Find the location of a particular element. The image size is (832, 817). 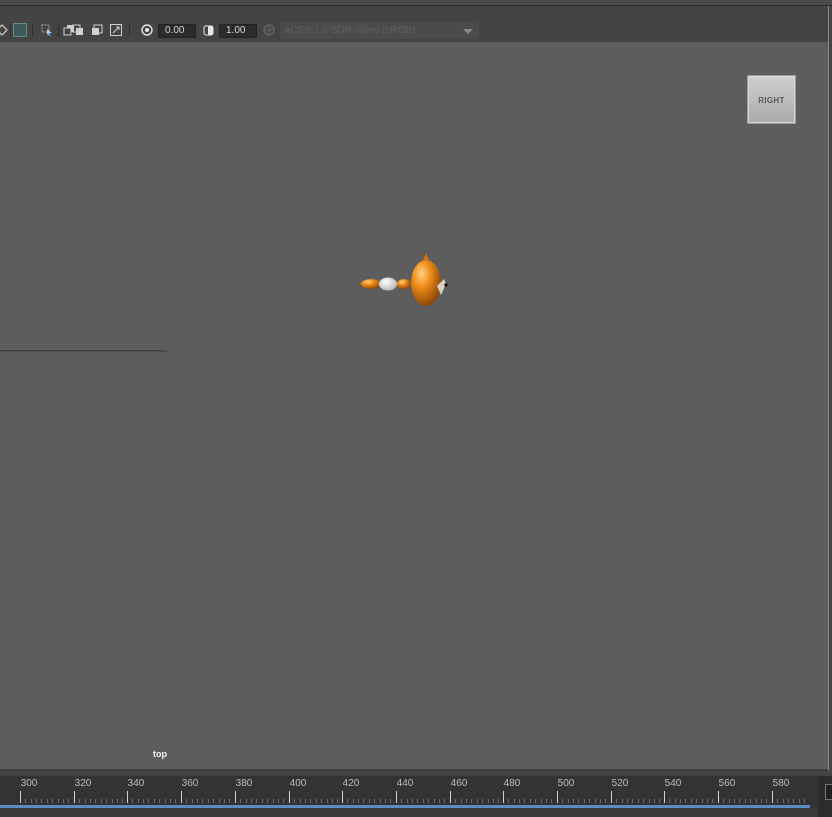

grid-toggle-icon is located at coordinates (20, 30).